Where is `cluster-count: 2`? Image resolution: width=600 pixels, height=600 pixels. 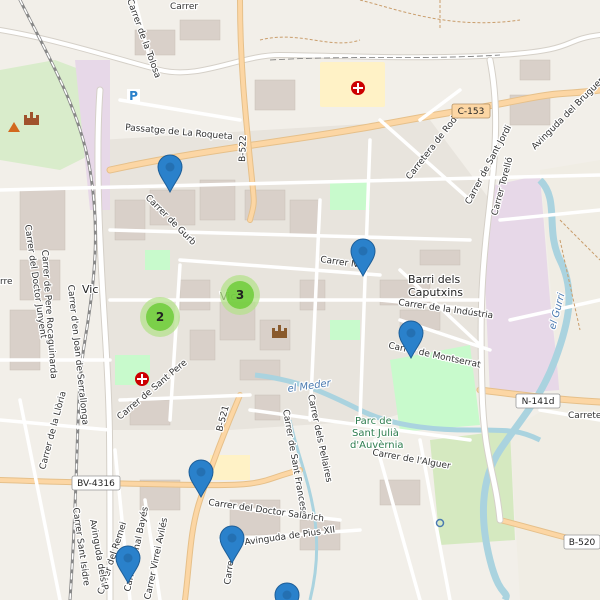
cluster-count: 2 is located at coordinates (160, 317).